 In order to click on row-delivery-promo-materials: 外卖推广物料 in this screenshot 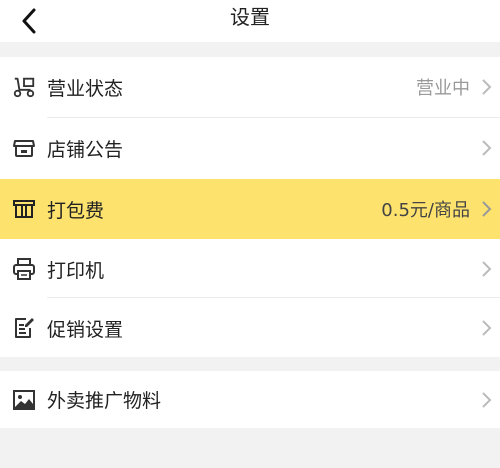, I will do `click(250, 399)`.